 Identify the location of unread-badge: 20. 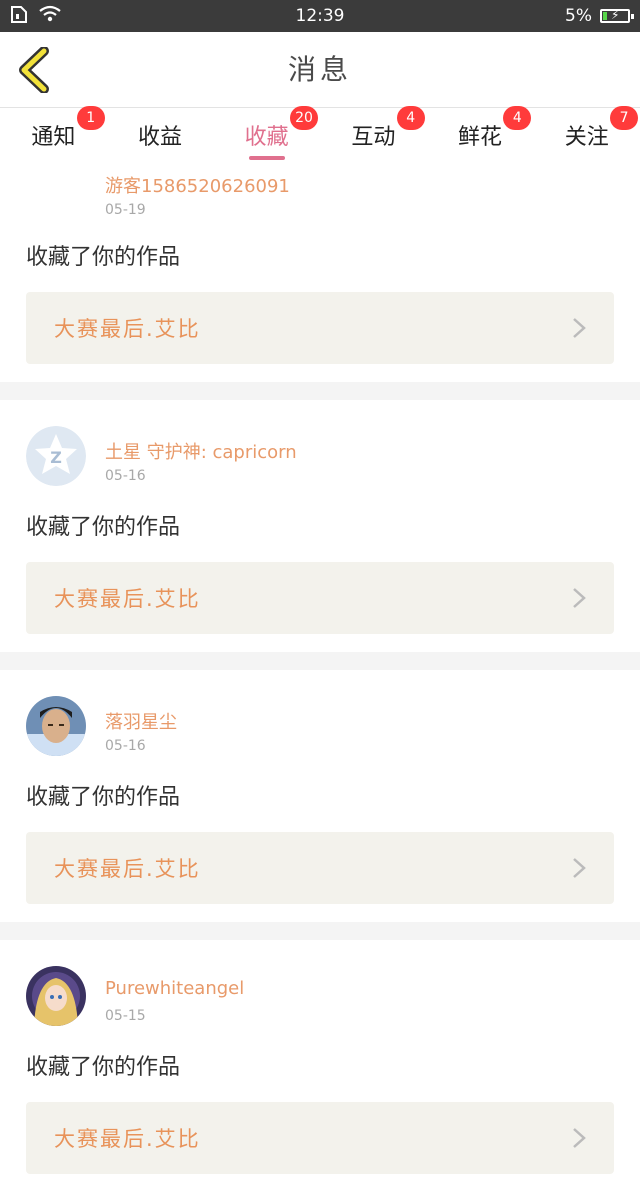
(304, 118).